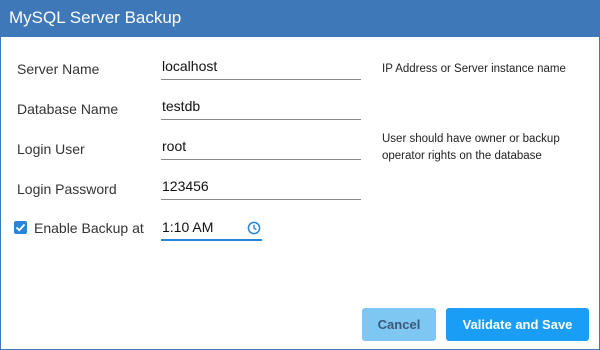  I want to click on login-user-label: Login User, so click(51, 149).